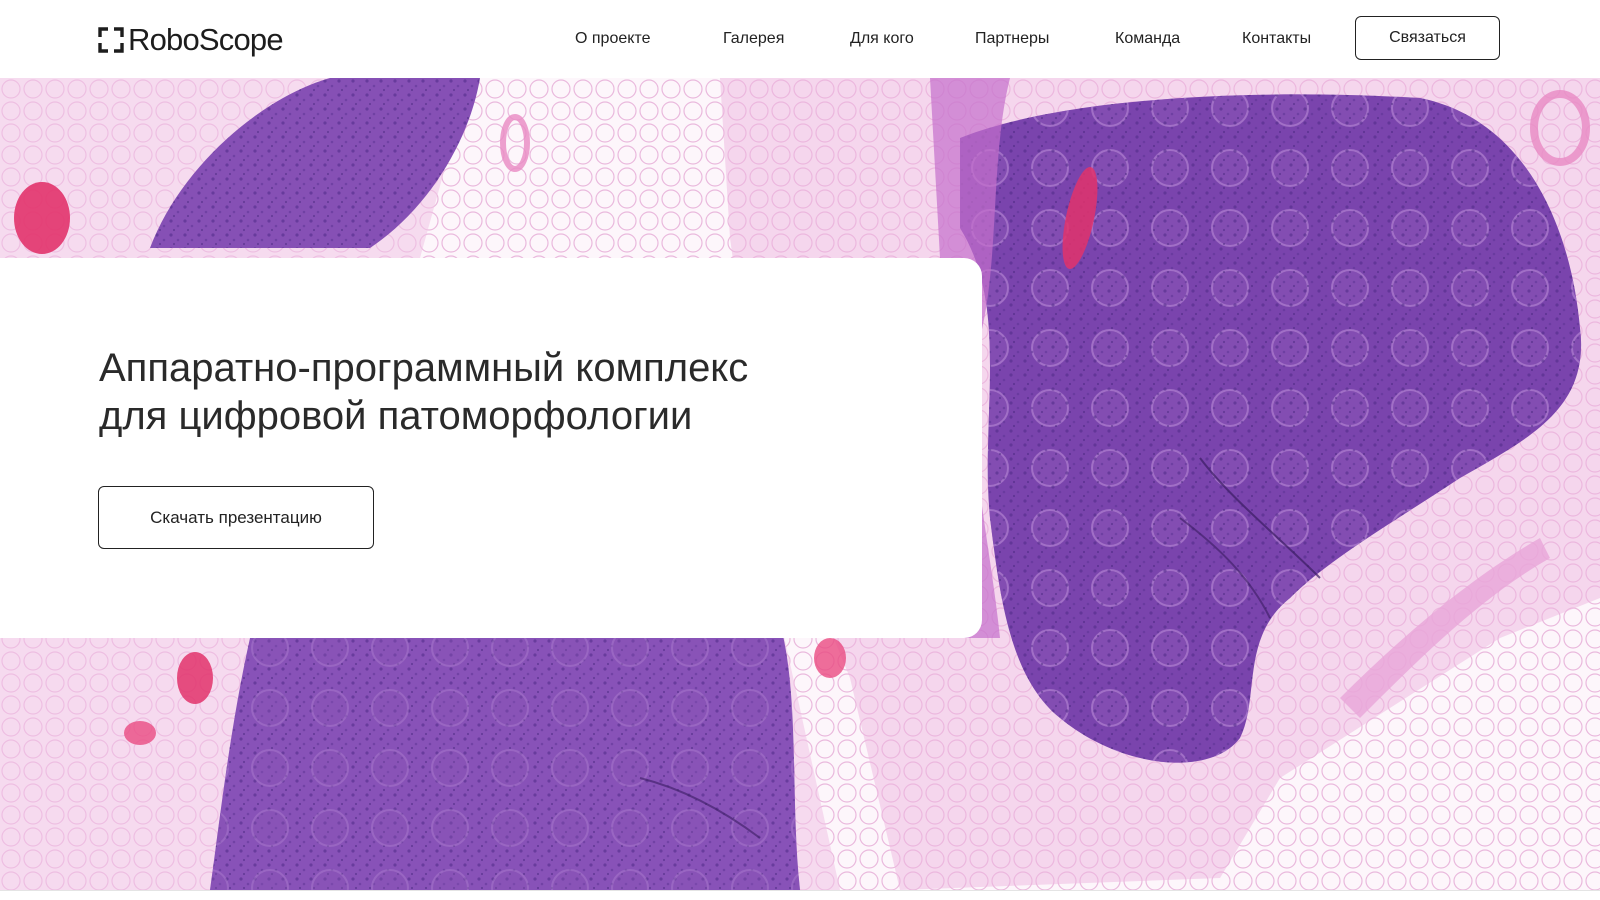 The image size is (1600, 900). What do you see at coordinates (424, 368) in the screenshot?
I see `hero-title-line-1: Аппаратно-программный комплекс` at bounding box center [424, 368].